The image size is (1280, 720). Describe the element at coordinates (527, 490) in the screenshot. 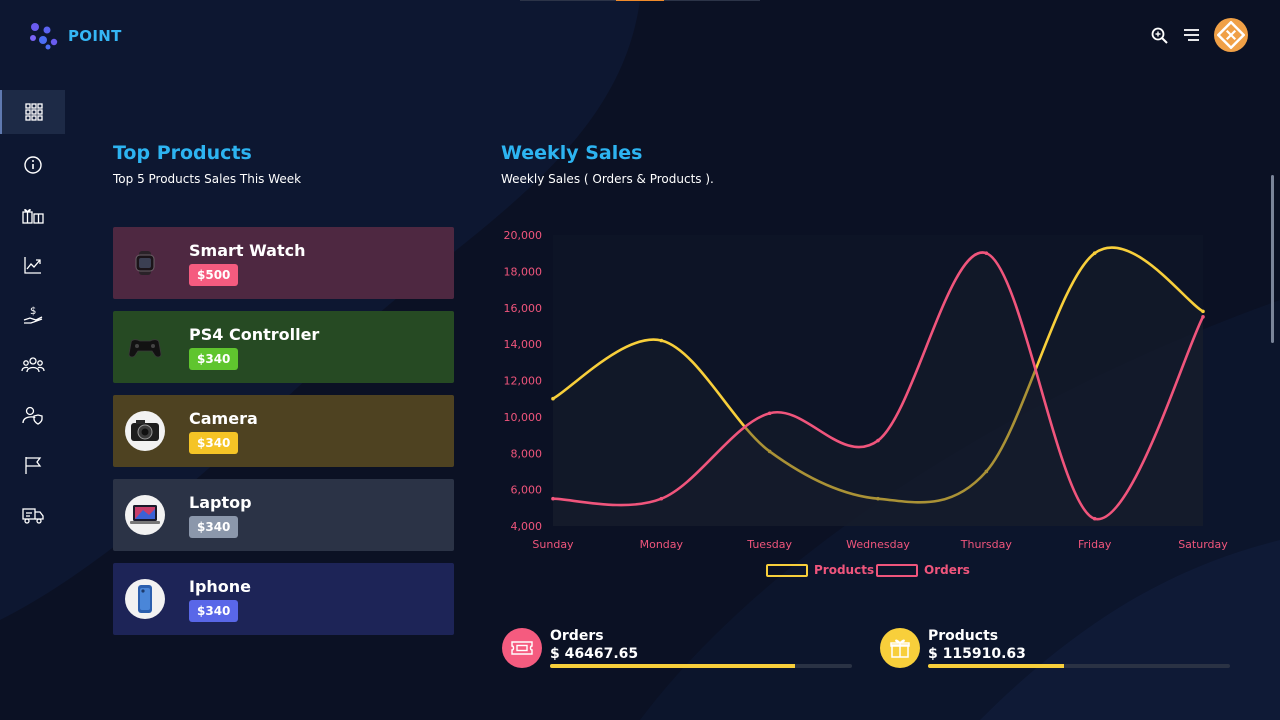

I see `y-tick-label: 6,000` at that location.